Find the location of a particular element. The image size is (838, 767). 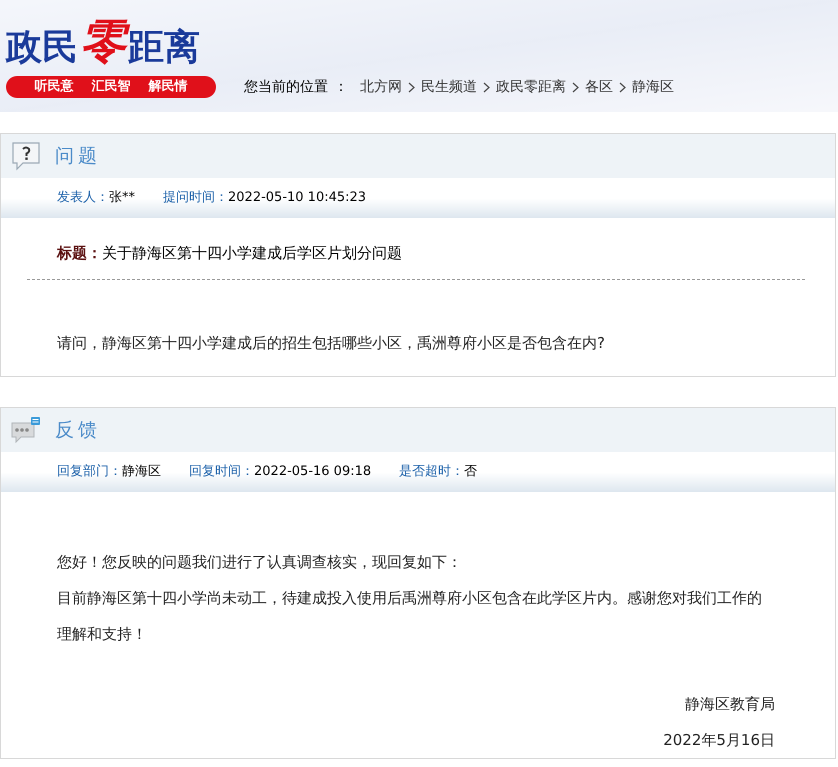

question-text: 请问，静海区第十四小学建成后的招生包括哪些小区，禹洲尊府小区是否包含在内? is located at coordinates (331, 343).